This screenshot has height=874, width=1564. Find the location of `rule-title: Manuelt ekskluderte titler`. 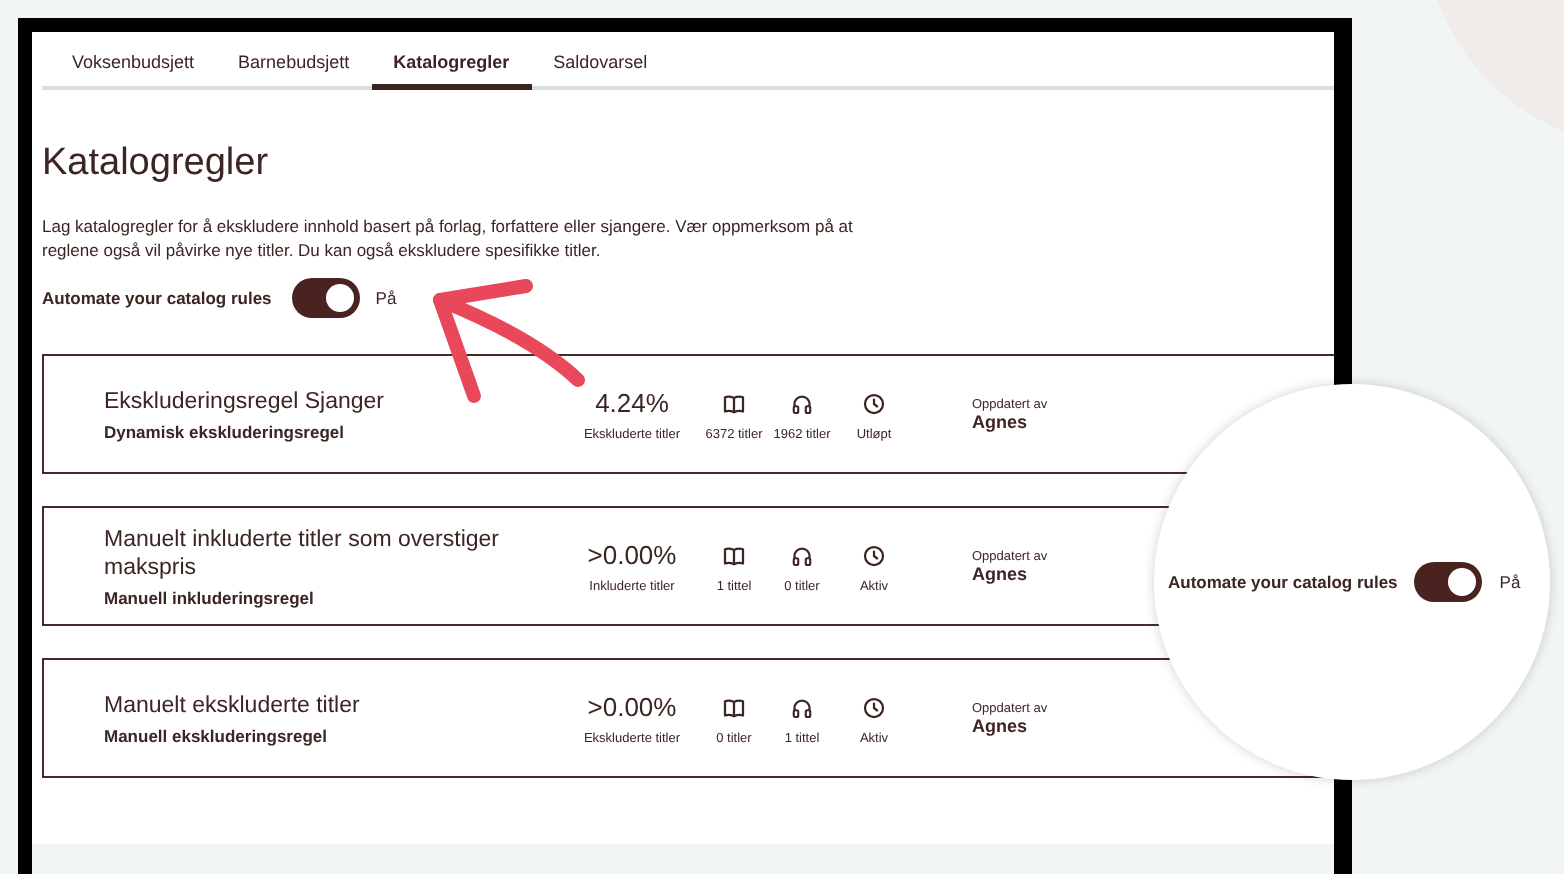

rule-title: Manuelt ekskluderte titler is located at coordinates (233, 705).